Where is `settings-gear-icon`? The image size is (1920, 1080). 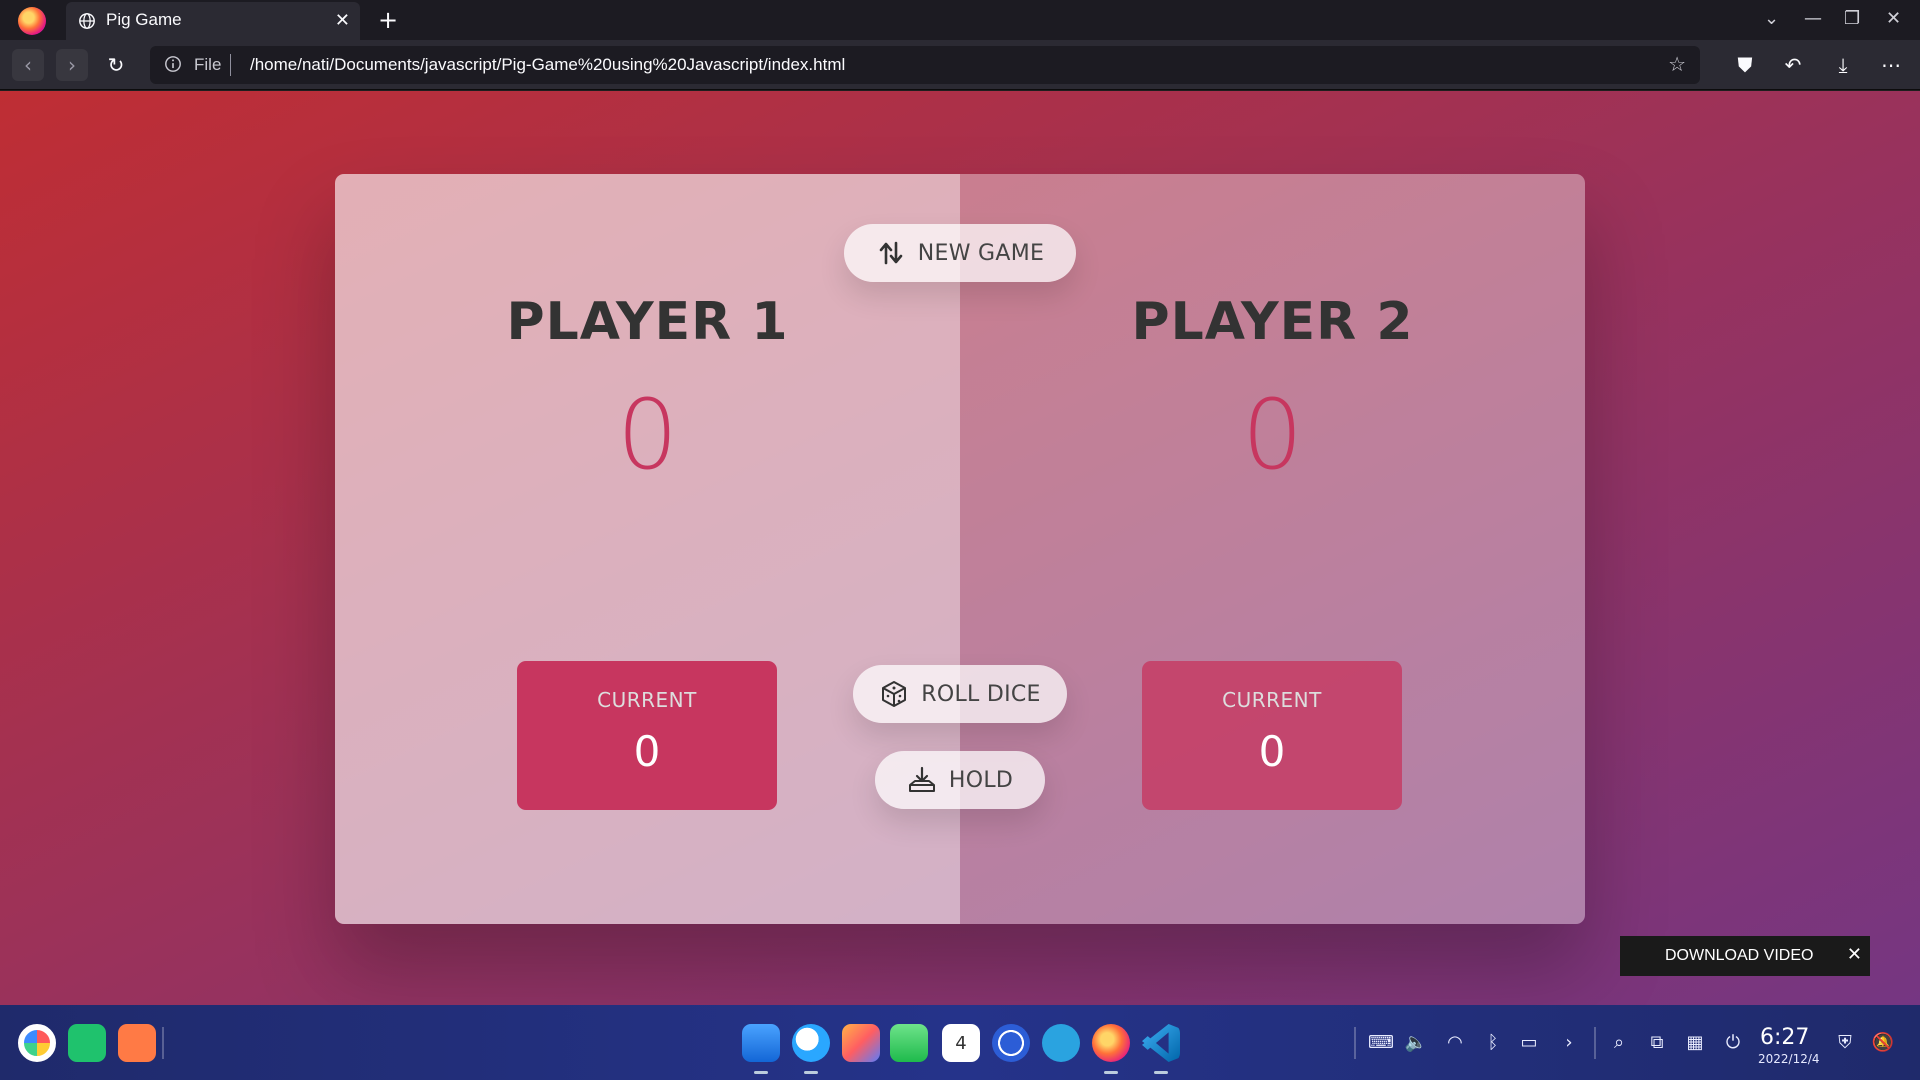 settings-gear-icon is located at coordinates (1011, 1043).